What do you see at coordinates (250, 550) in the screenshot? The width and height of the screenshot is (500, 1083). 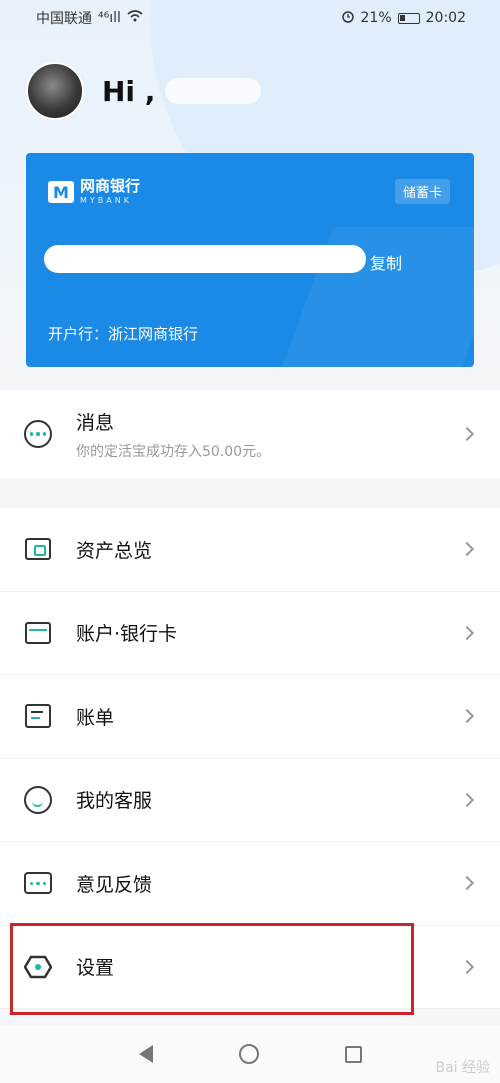 I see `menu-item-assets: 资产总览` at bounding box center [250, 550].